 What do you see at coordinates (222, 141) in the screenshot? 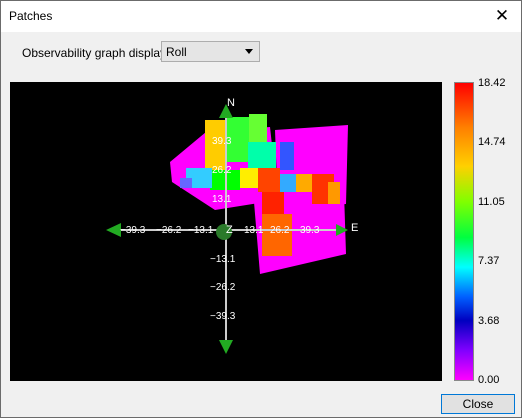
I see `y-tick-label: 39.3` at bounding box center [222, 141].